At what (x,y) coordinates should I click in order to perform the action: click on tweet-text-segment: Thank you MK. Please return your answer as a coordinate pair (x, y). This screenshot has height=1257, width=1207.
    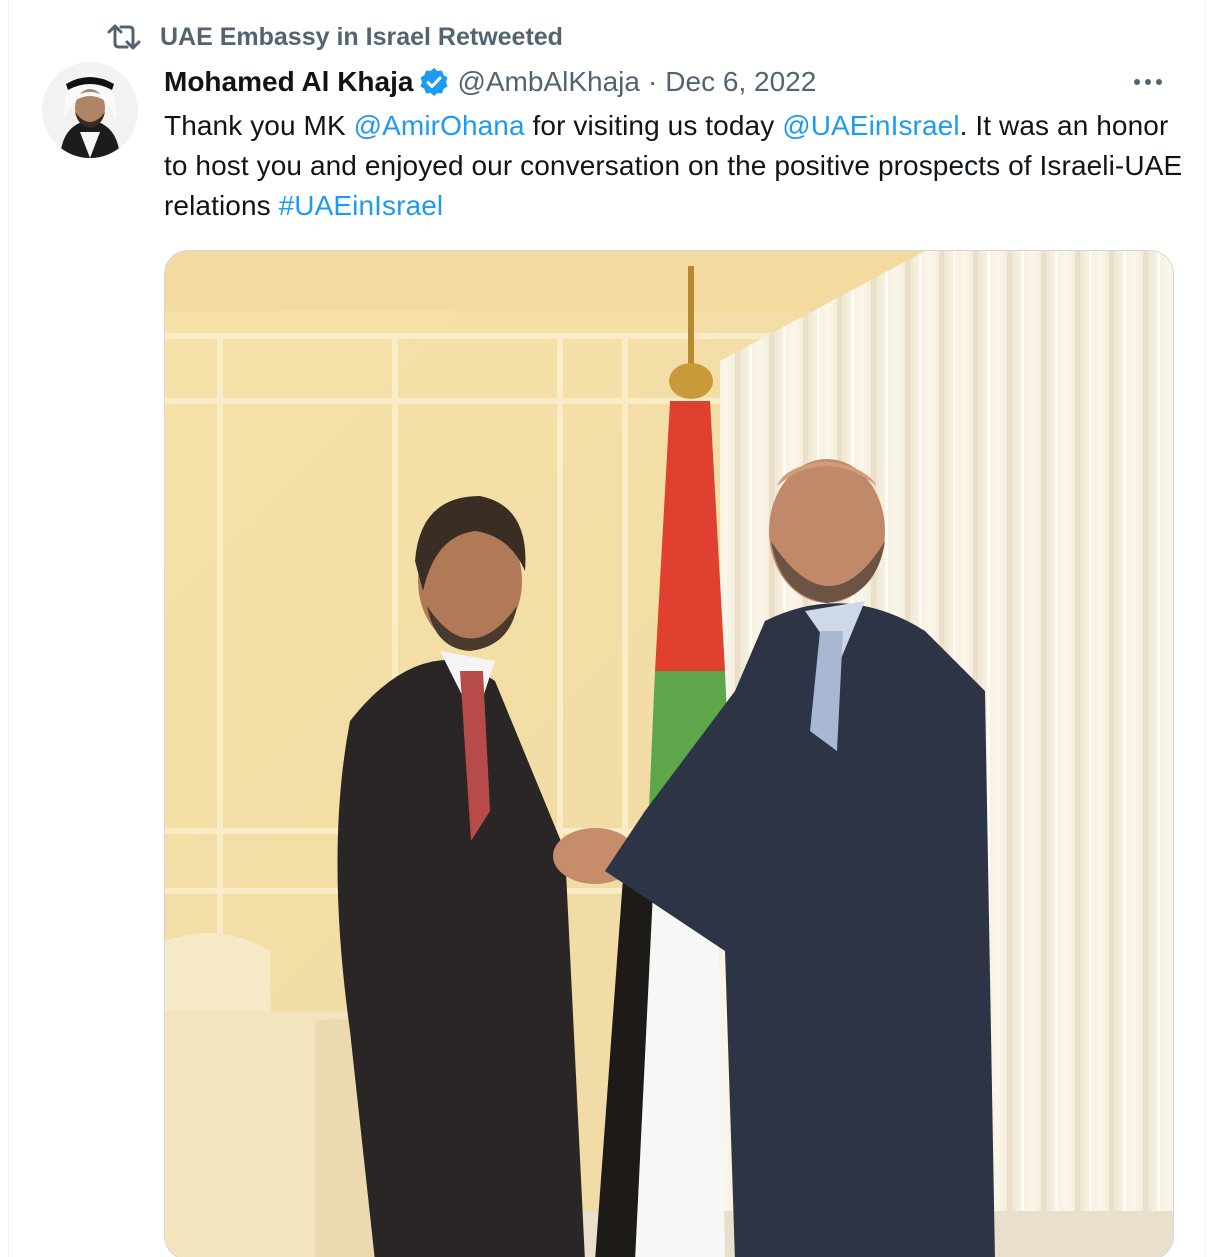
    Looking at the image, I should click on (259, 125).